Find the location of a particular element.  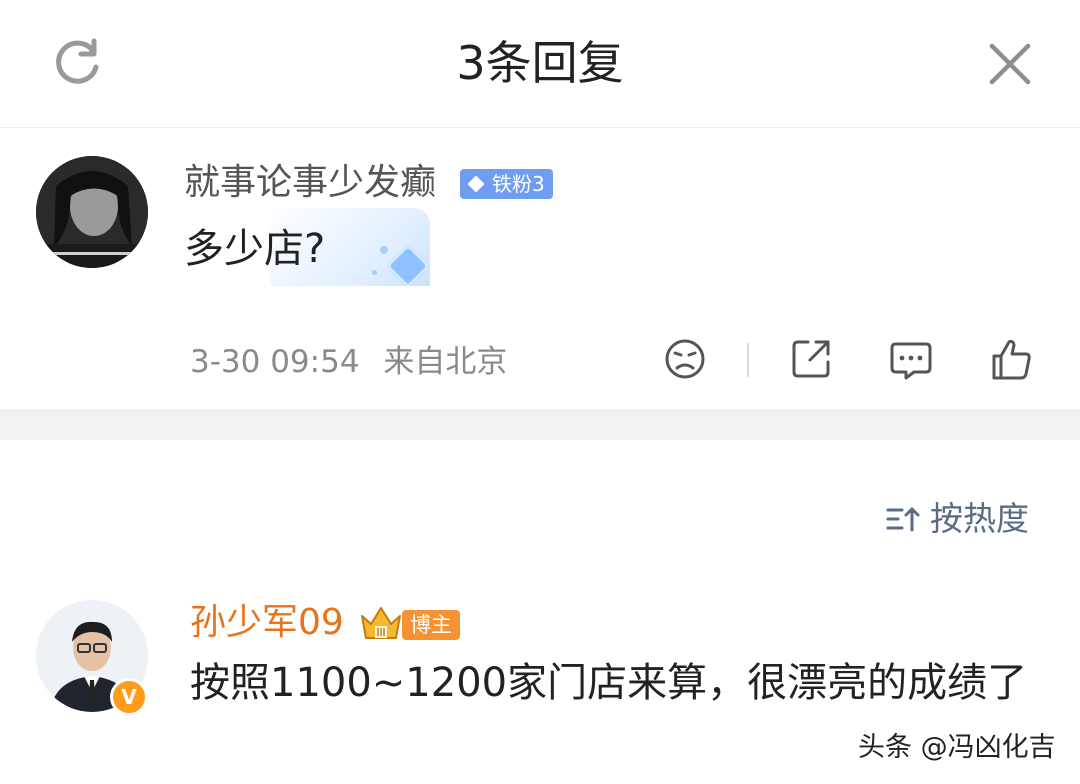

comment-meta: 3-30 09:54 来自北京 is located at coordinates (348, 362).